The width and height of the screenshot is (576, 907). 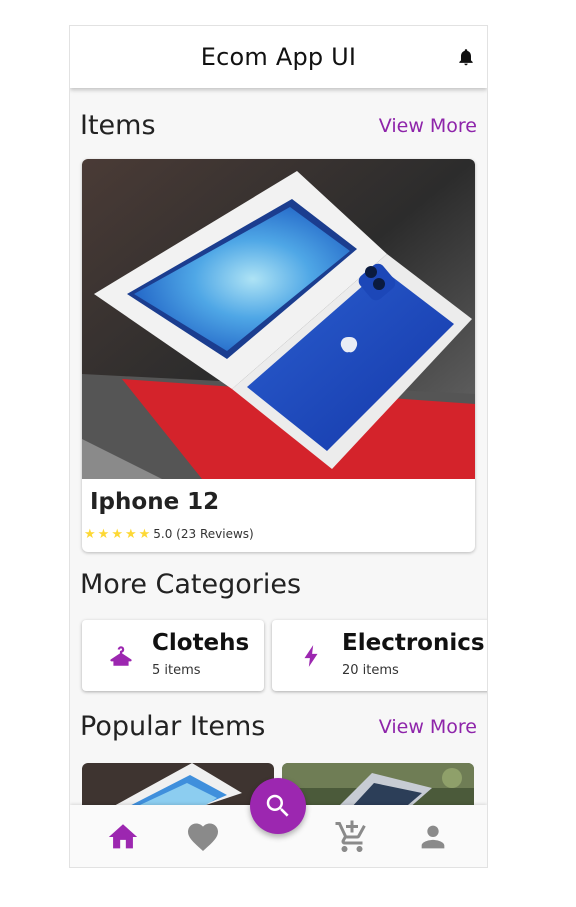 I want to click on nav-profile, so click(x=433, y=837).